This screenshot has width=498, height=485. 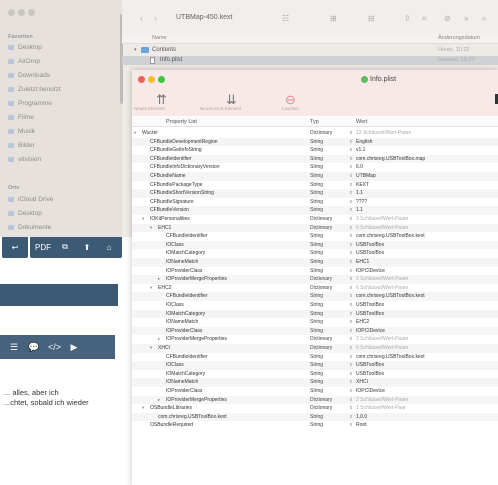 I want to click on plist-row: CFBundleName String ⬍ UTBMap, so click(x=315, y=176).